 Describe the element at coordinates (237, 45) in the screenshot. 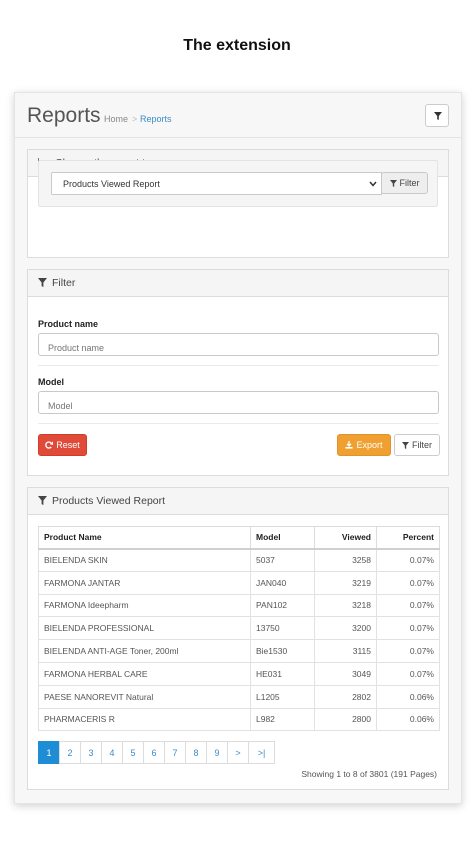

I see `page-heading: The extension` at that location.